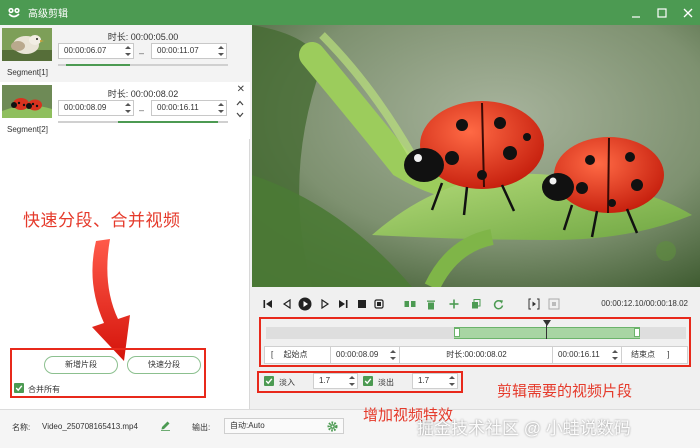 The height and width of the screenshot is (448, 700). What do you see at coordinates (554, 304) in the screenshot?
I see `mark-out-icon` at bounding box center [554, 304].